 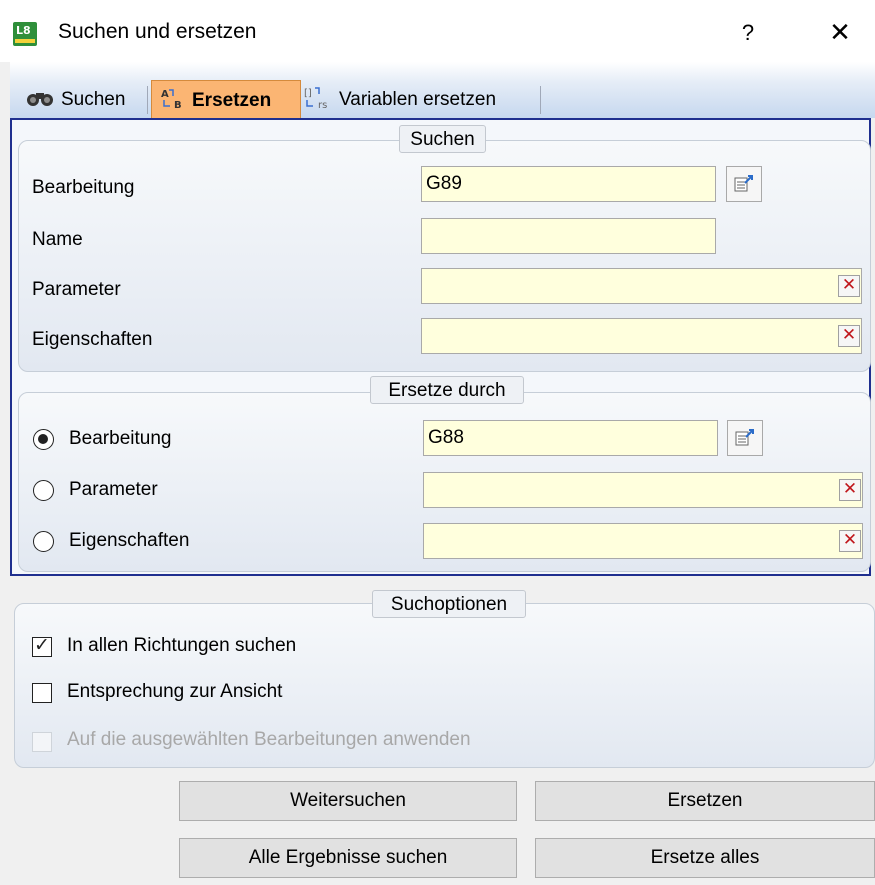 What do you see at coordinates (447, 390) in the screenshot?
I see `replace-group-title: Ersetze durch` at bounding box center [447, 390].